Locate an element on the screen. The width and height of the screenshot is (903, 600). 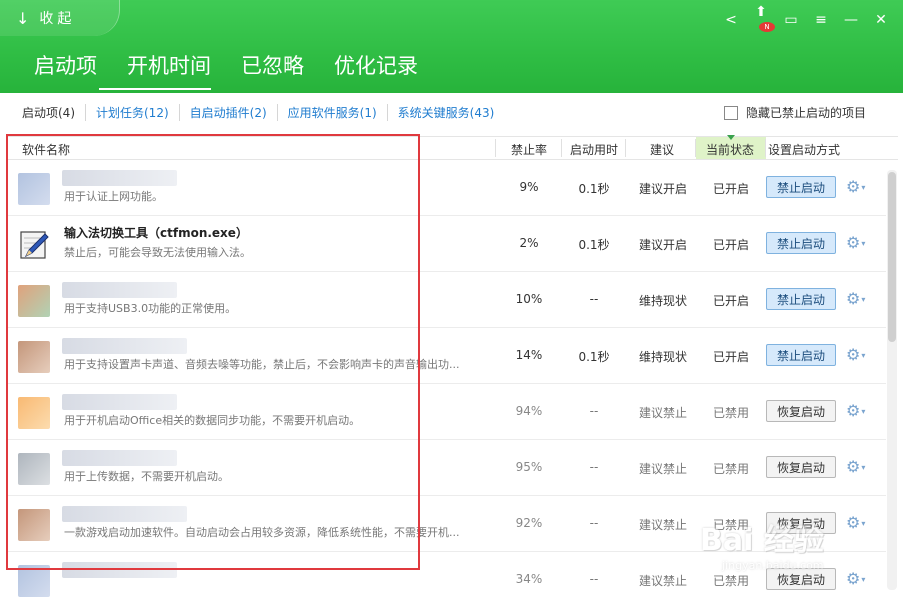
row-description: 用于支持USB3.0功能的正常使用。 is located at coordinates (150, 308).